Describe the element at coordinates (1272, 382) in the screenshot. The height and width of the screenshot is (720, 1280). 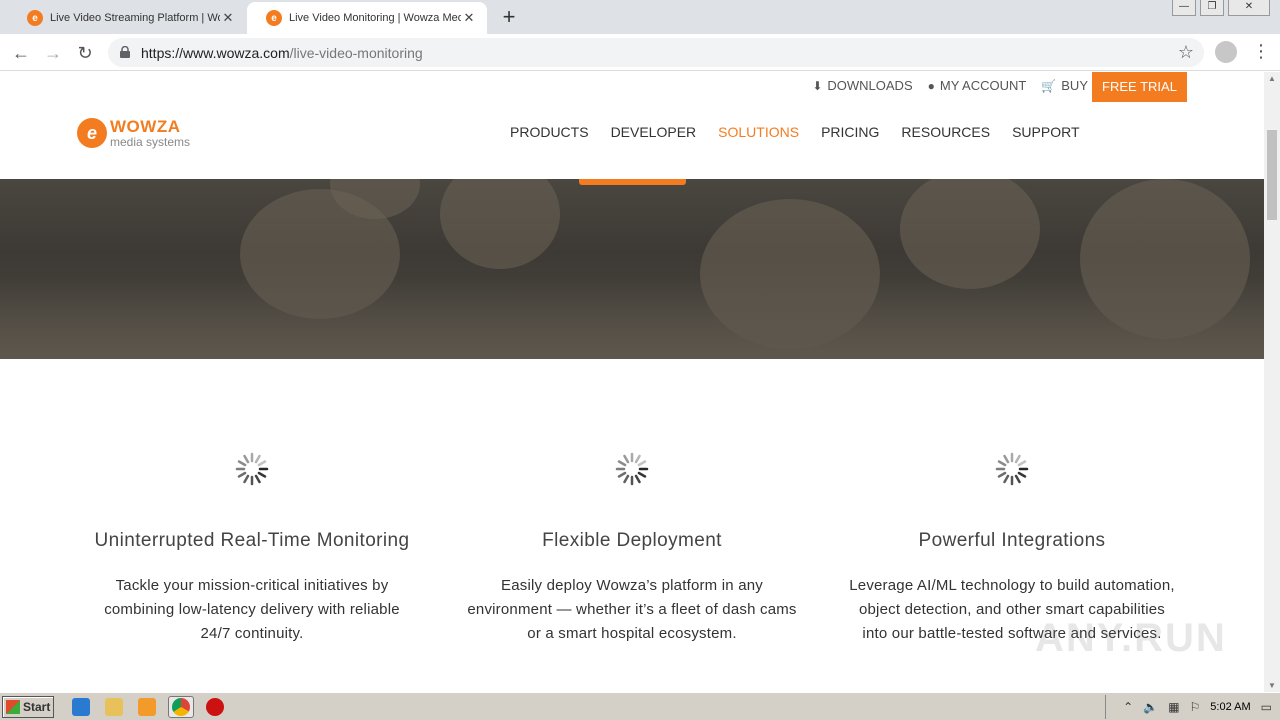
I see `page-scrollbar: ▲ ▼` at that location.